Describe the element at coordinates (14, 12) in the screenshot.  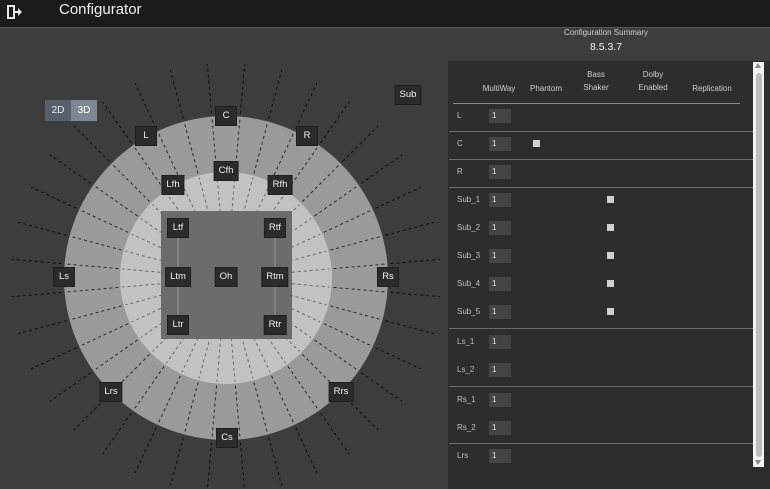
I see `exit-icon` at that location.